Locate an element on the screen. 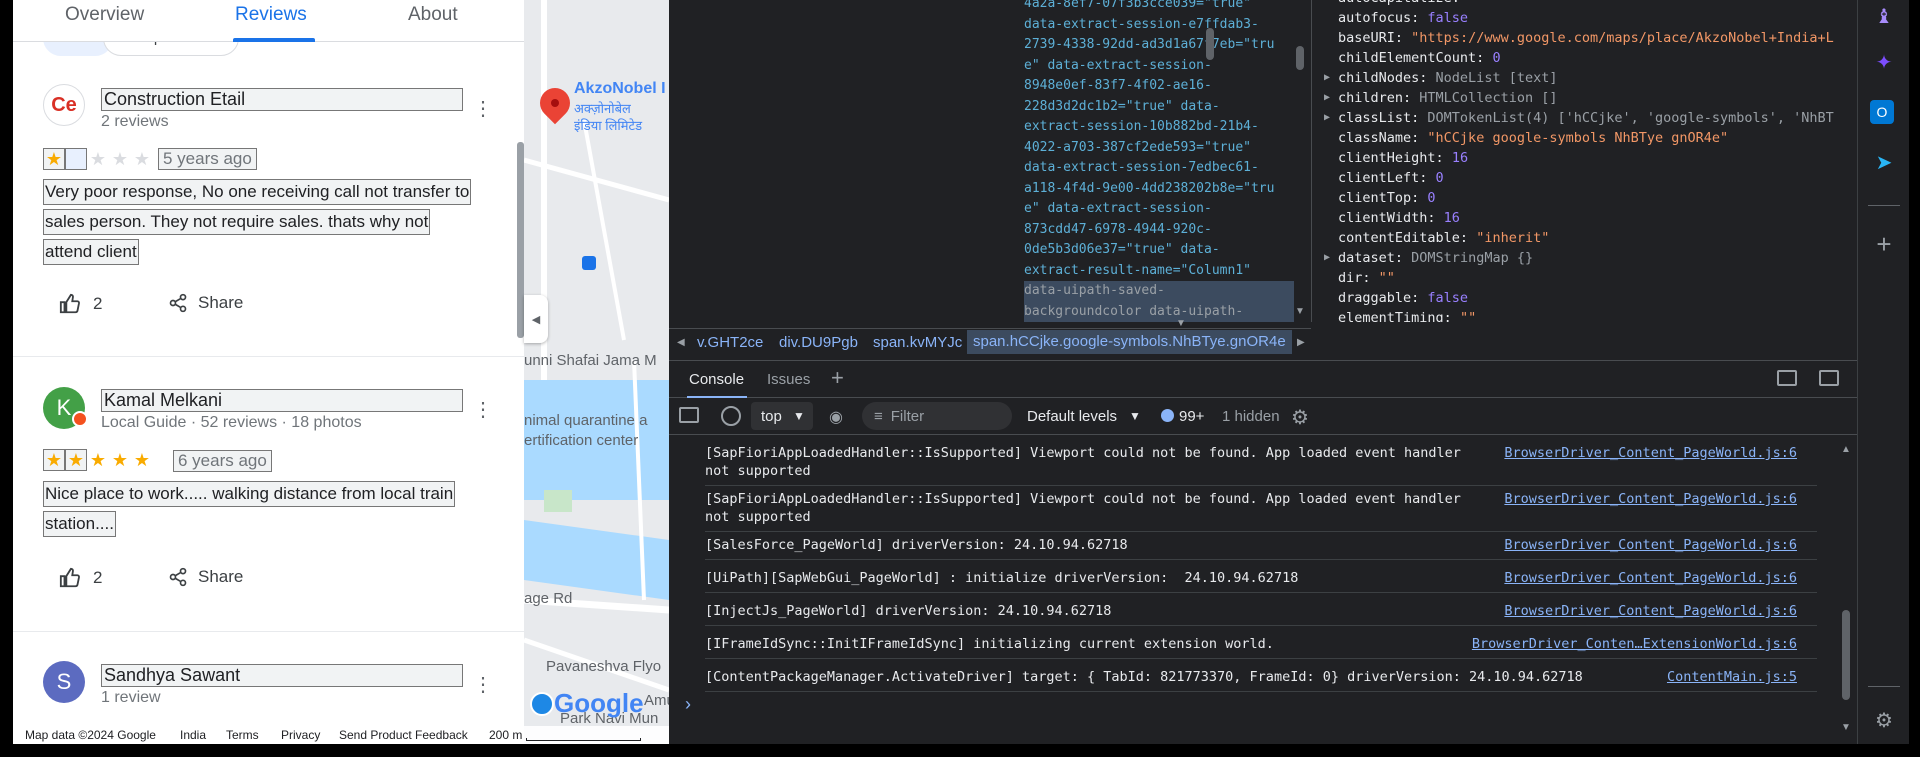 The width and height of the screenshot is (1920, 757). property-row: ▶ dataset: DOMStringMap {} is located at coordinates (1428, 258).